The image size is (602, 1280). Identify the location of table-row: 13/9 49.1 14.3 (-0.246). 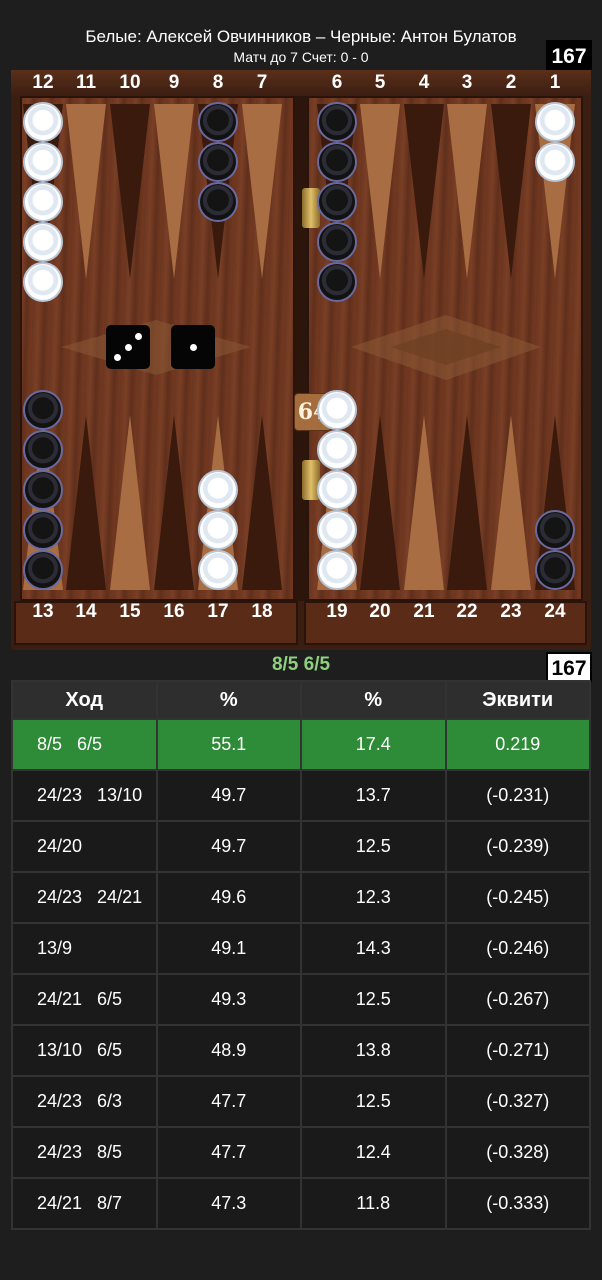
(301, 948).